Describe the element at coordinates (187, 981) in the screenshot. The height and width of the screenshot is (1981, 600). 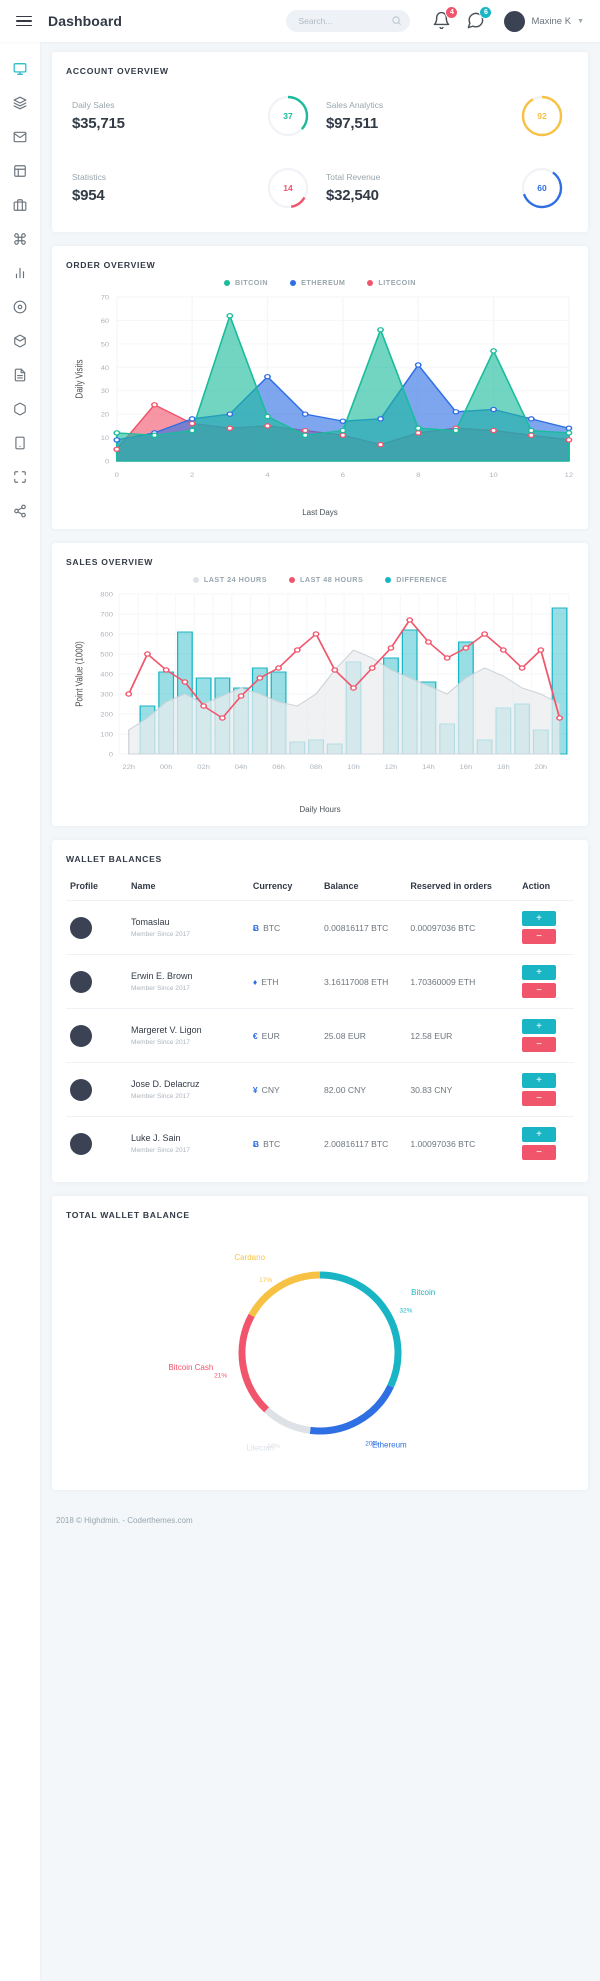
I see `cell-name: Erwin E. Brown Member Since 2017` at that location.